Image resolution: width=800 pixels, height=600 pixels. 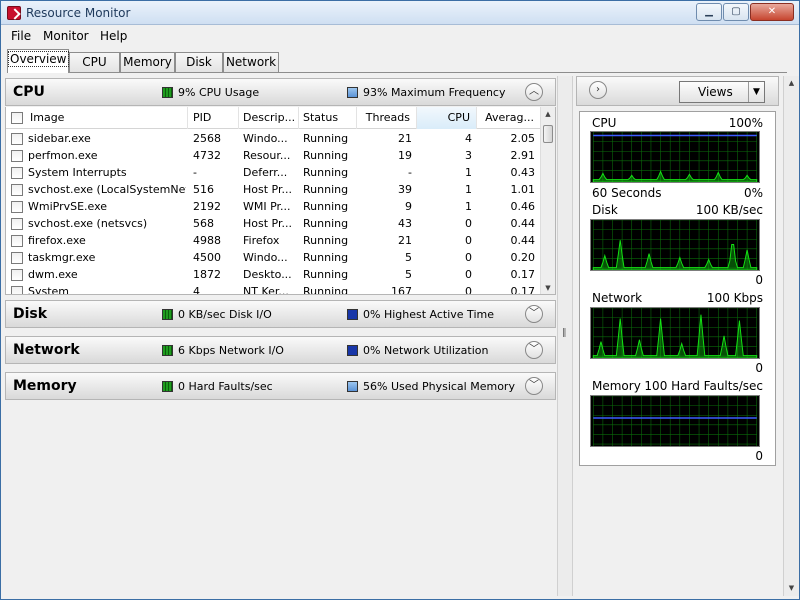 What do you see at coordinates (107, 118) in the screenshot?
I see `column-image: Image` at bounding box center [107, 118].